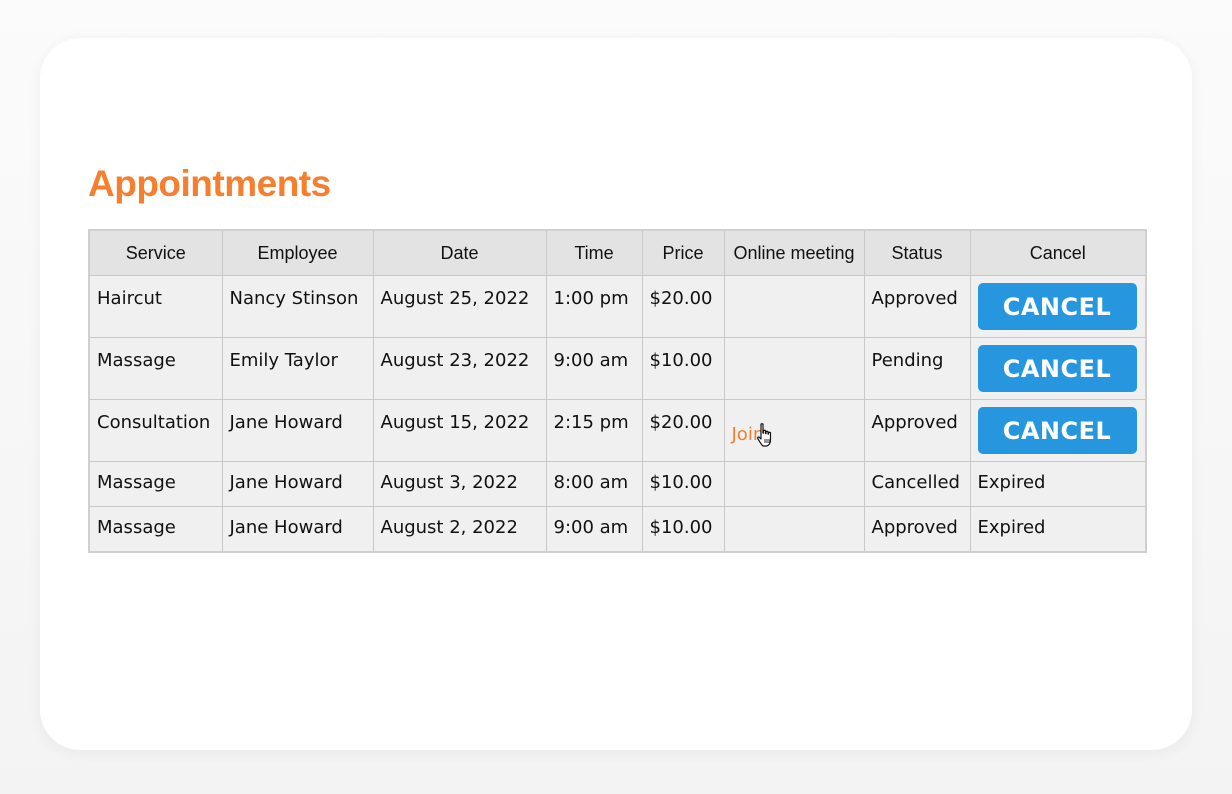  I want to click on cell-time: 1:00 pm, so click(594, 306).